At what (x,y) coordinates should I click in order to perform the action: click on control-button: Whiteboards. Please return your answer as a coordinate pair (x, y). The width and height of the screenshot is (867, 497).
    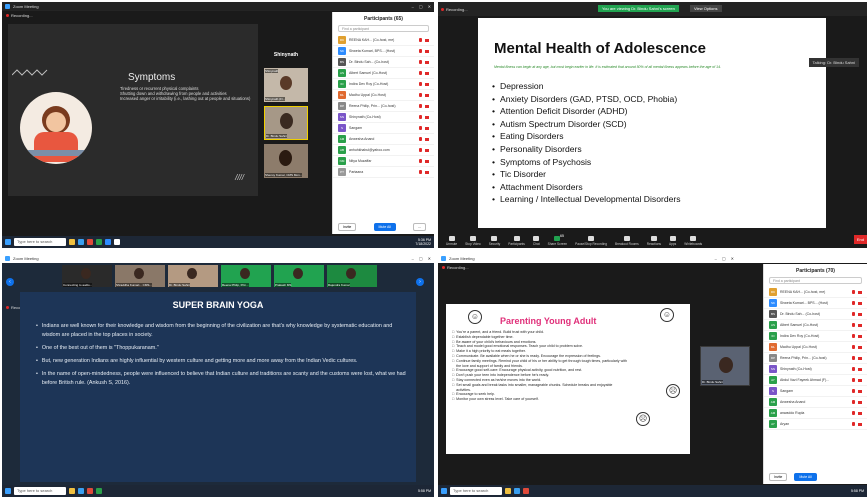
    Looking at the image, I should click on (693, 241).